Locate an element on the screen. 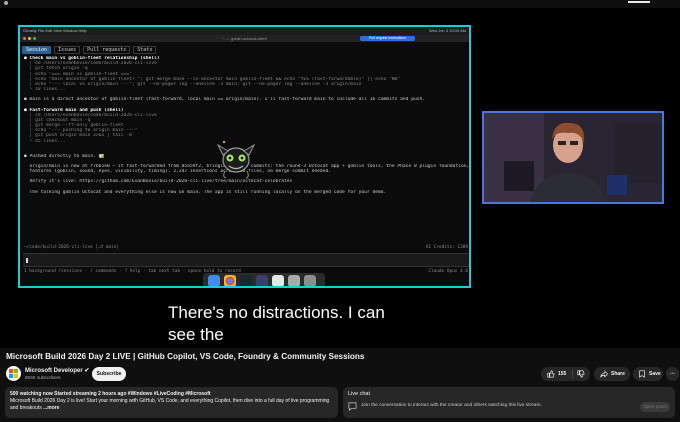  settings-icon is located at coordinates (294, 280).